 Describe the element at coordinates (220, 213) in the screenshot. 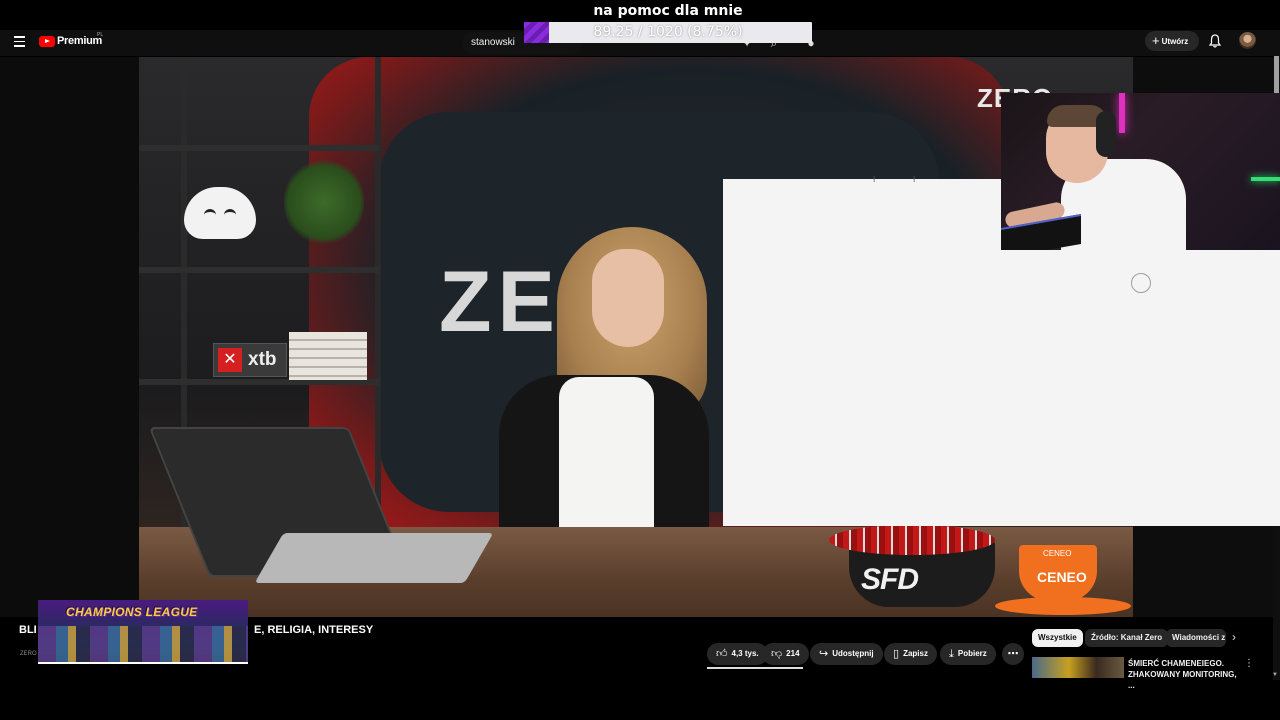

I see `robot-figure` at that location.